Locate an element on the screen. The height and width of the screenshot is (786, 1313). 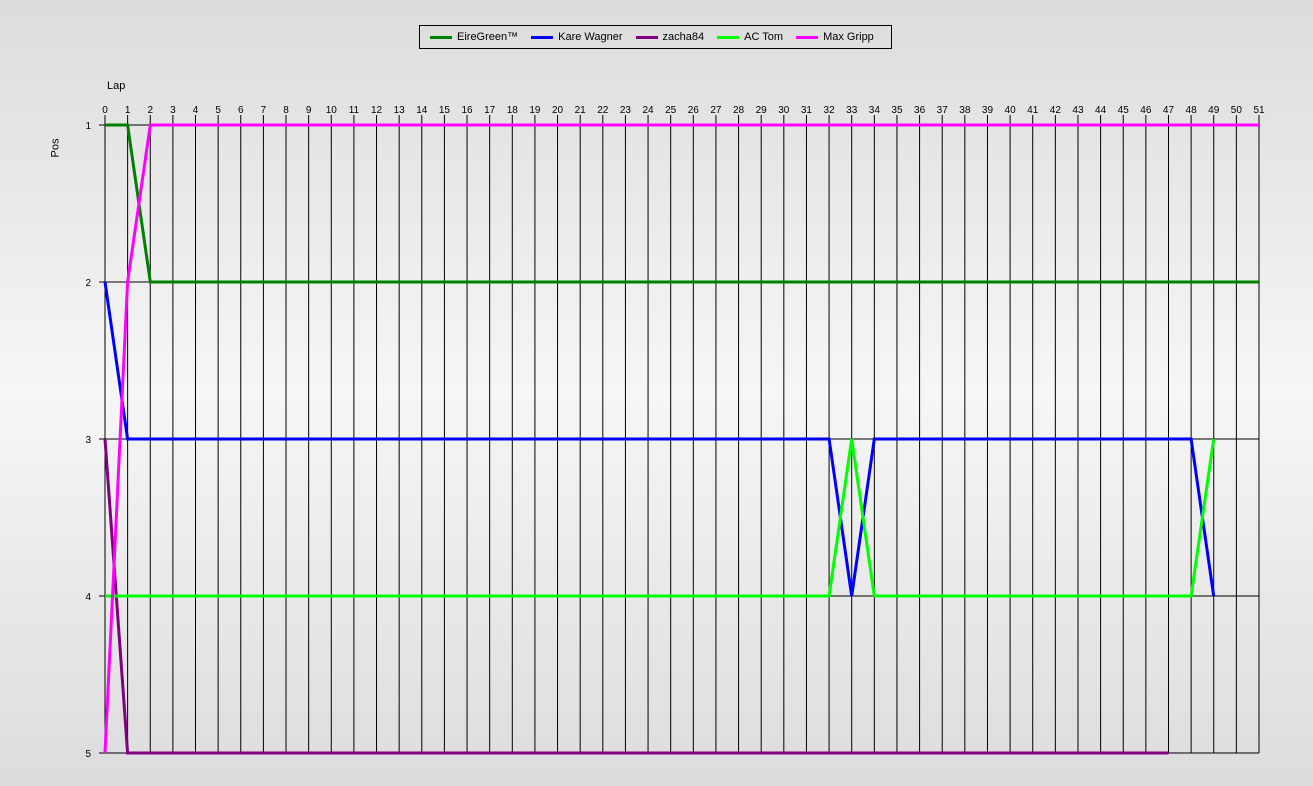
x-tick-label: 4 is located at coordinates (196, 110).